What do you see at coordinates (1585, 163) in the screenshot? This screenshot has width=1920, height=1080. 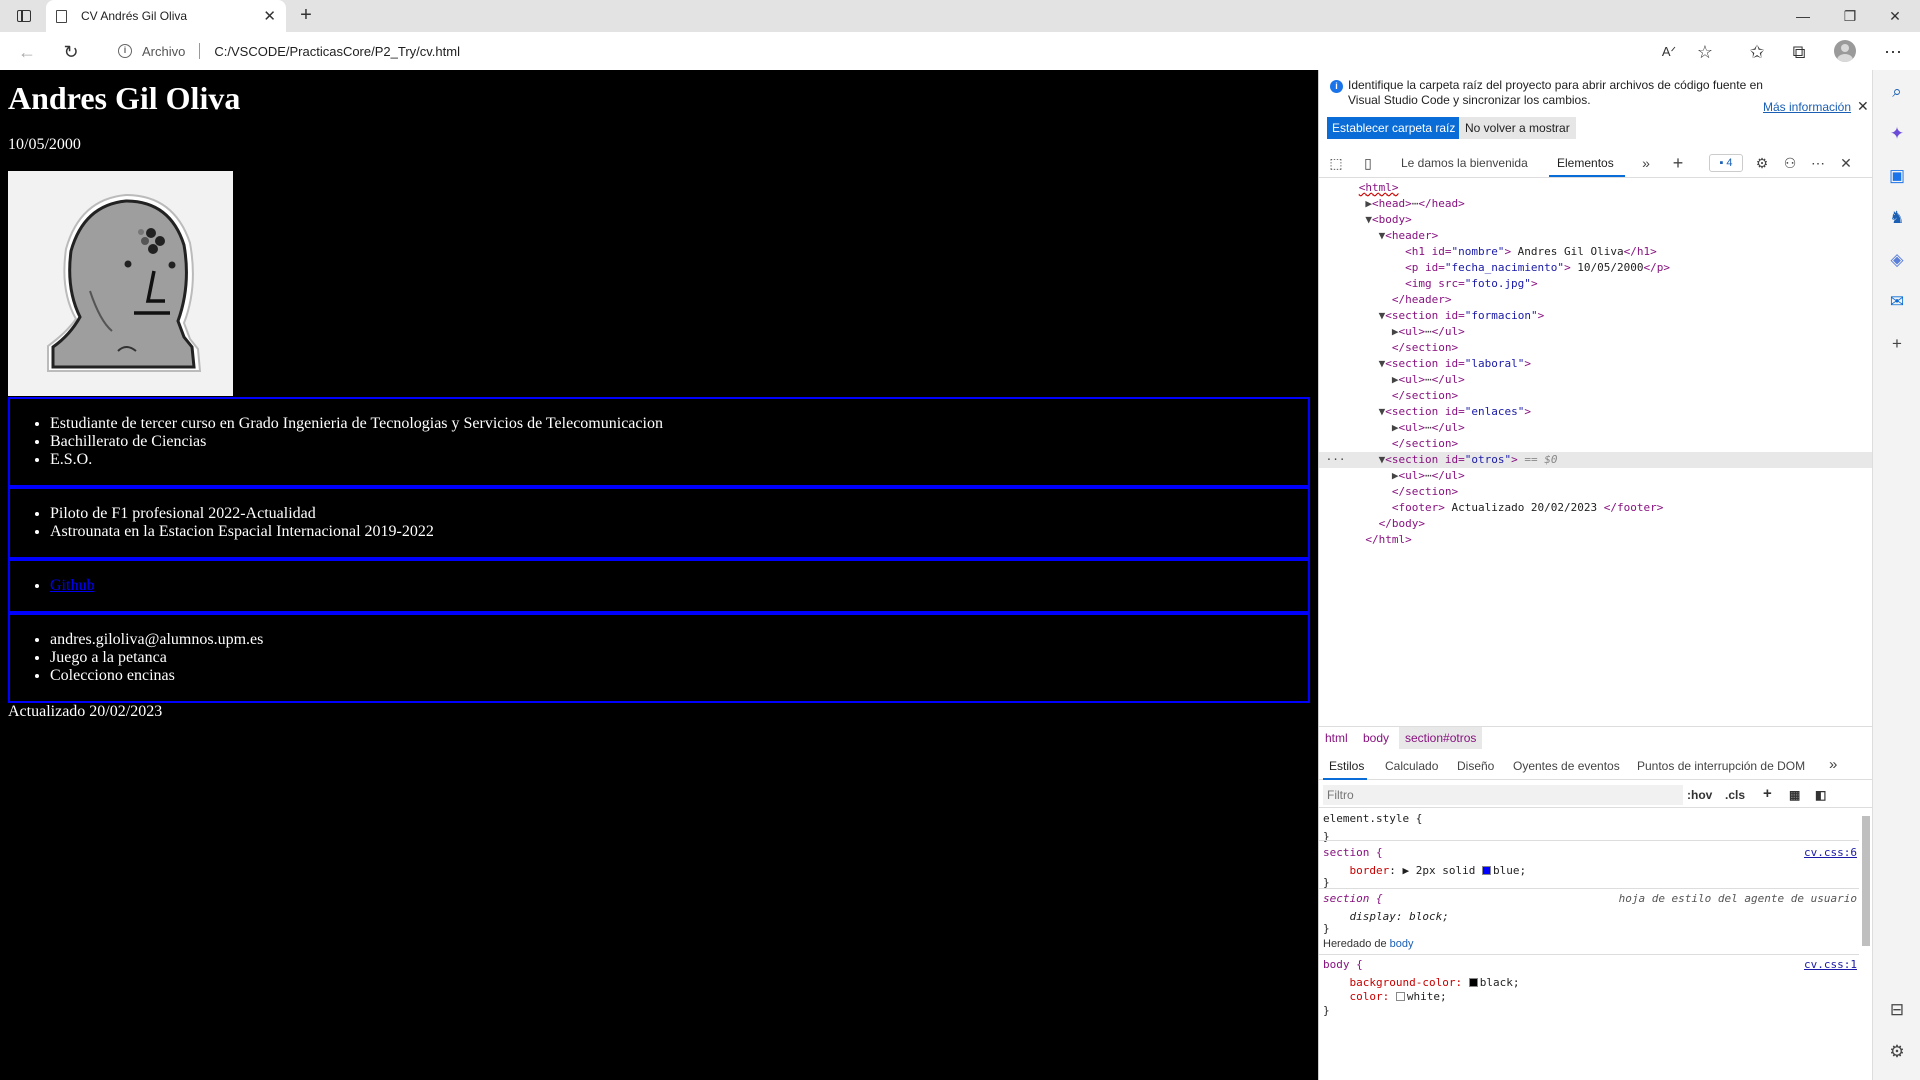 I see `tab-elements: Elementos` at bounding box center [1585, 163].